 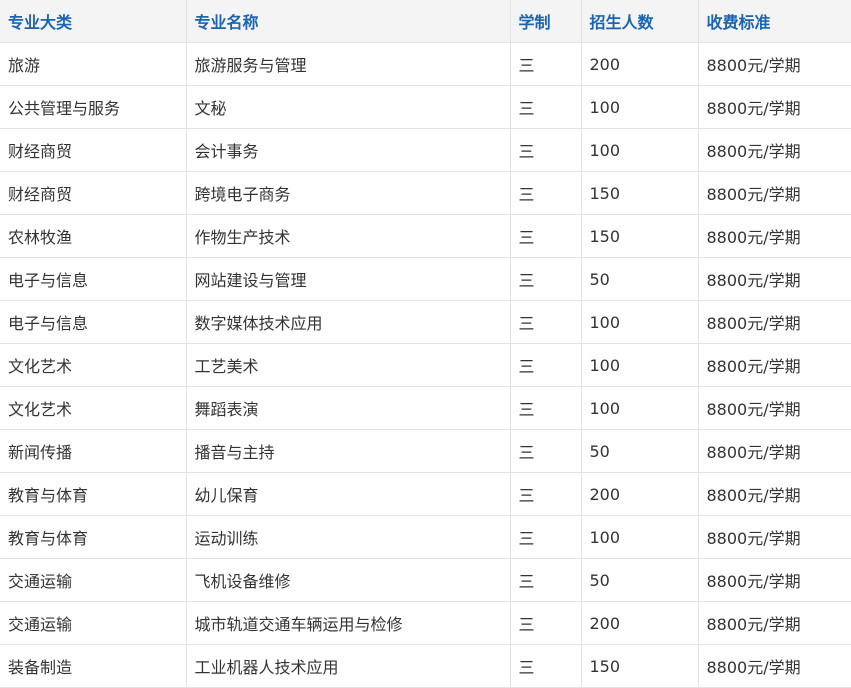 What do you see at coordinates (545, 21) in the screenshot?
I see `header-duration: 学制` at bounding box center [545, 21].